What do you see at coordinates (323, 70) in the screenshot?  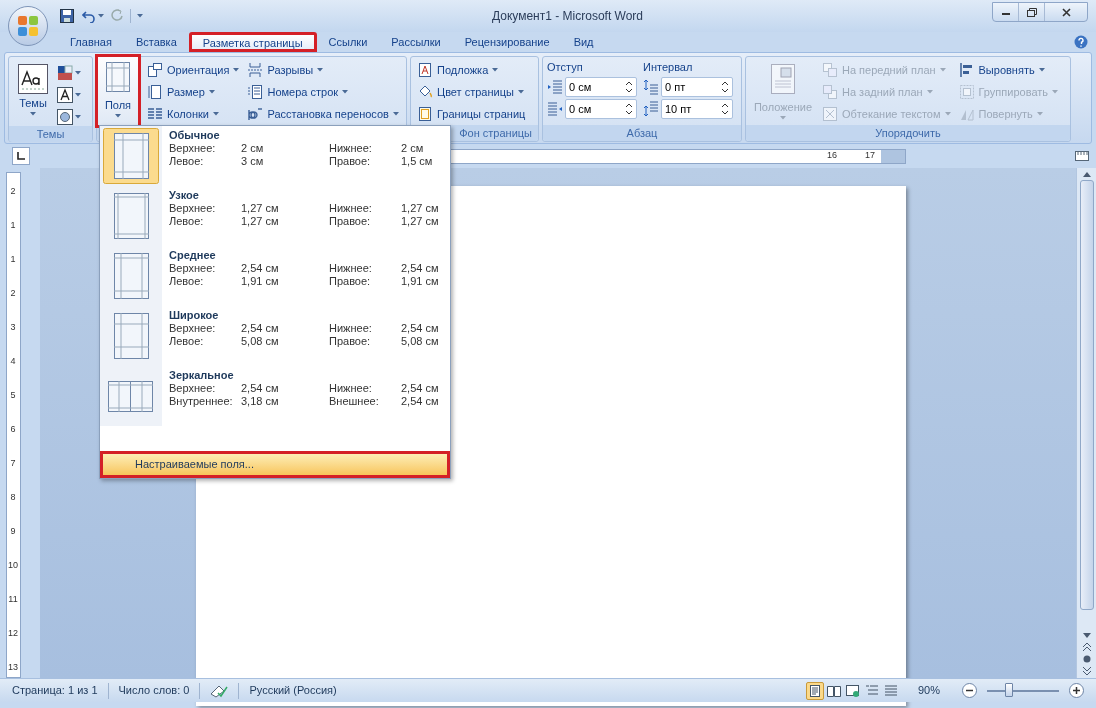 I see `ribbon-button: Разрывы` at bounding box center [323, 70].